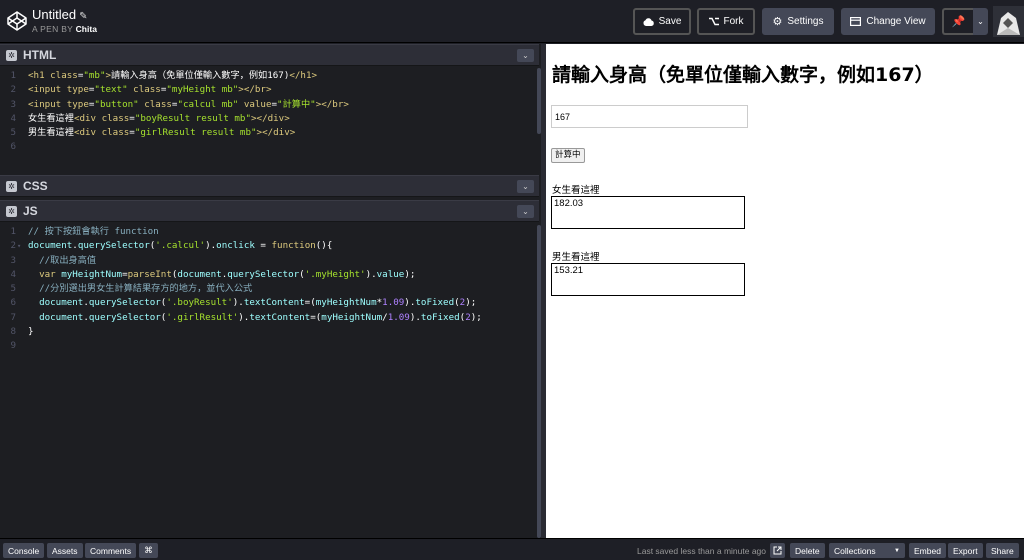 This screenshot has width=1024, height=560. Describe the element at coordinates (148, 550) in the screenshot. I see `keyboard-shortcuts-icon: ⌘` at that location.